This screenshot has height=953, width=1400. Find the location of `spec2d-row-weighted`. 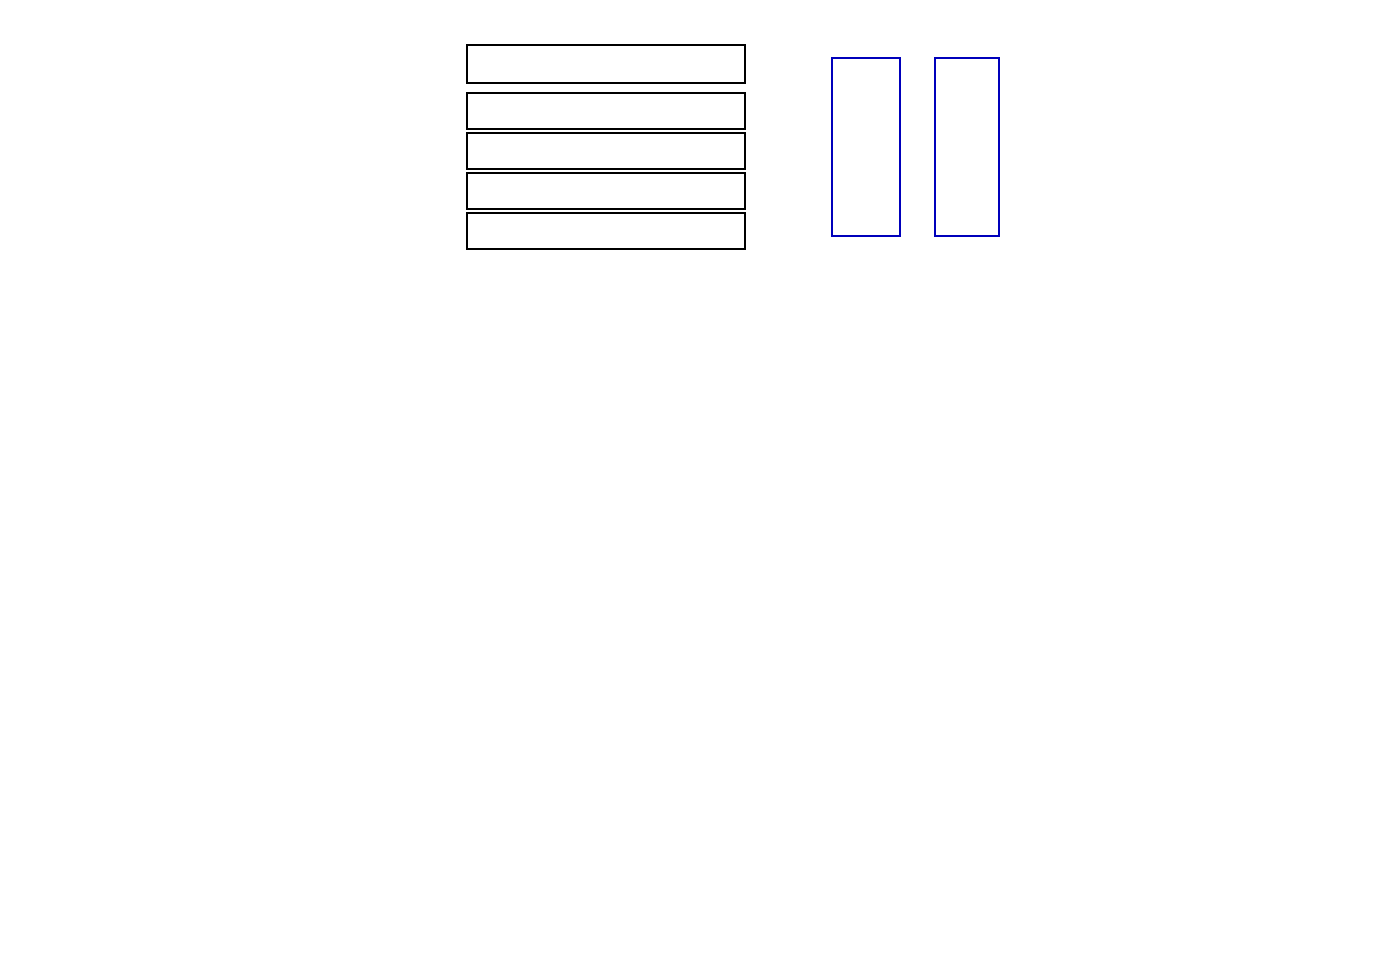

spec2d-row-weighted is located at coordinates (606, 64).